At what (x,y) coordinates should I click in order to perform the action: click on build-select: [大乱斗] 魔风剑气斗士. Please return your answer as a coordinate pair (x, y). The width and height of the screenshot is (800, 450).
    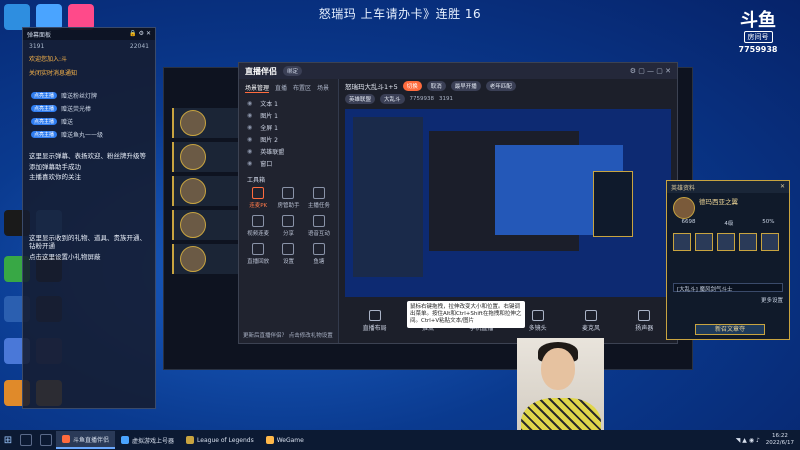
    Looking at the image, I should click on (728, 288).